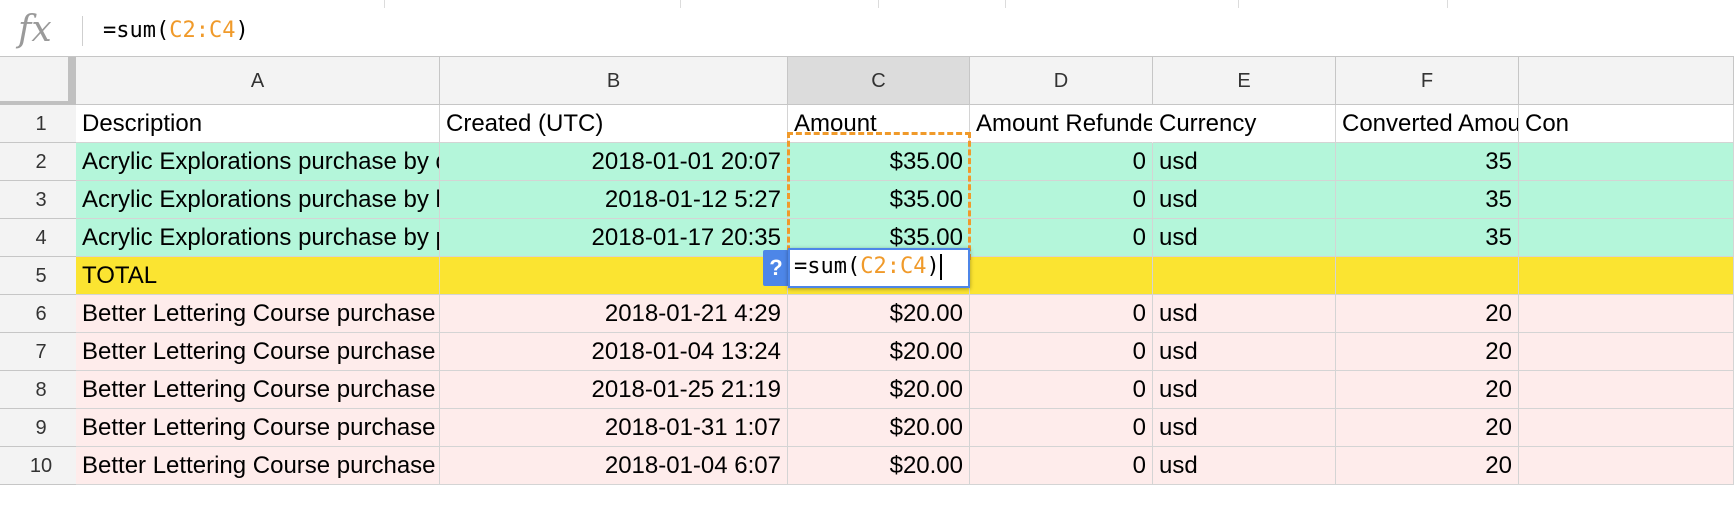 The height and width of the screenshot is (506, 1734). I want to click on formula-help-button: ?, so click(776, 268).